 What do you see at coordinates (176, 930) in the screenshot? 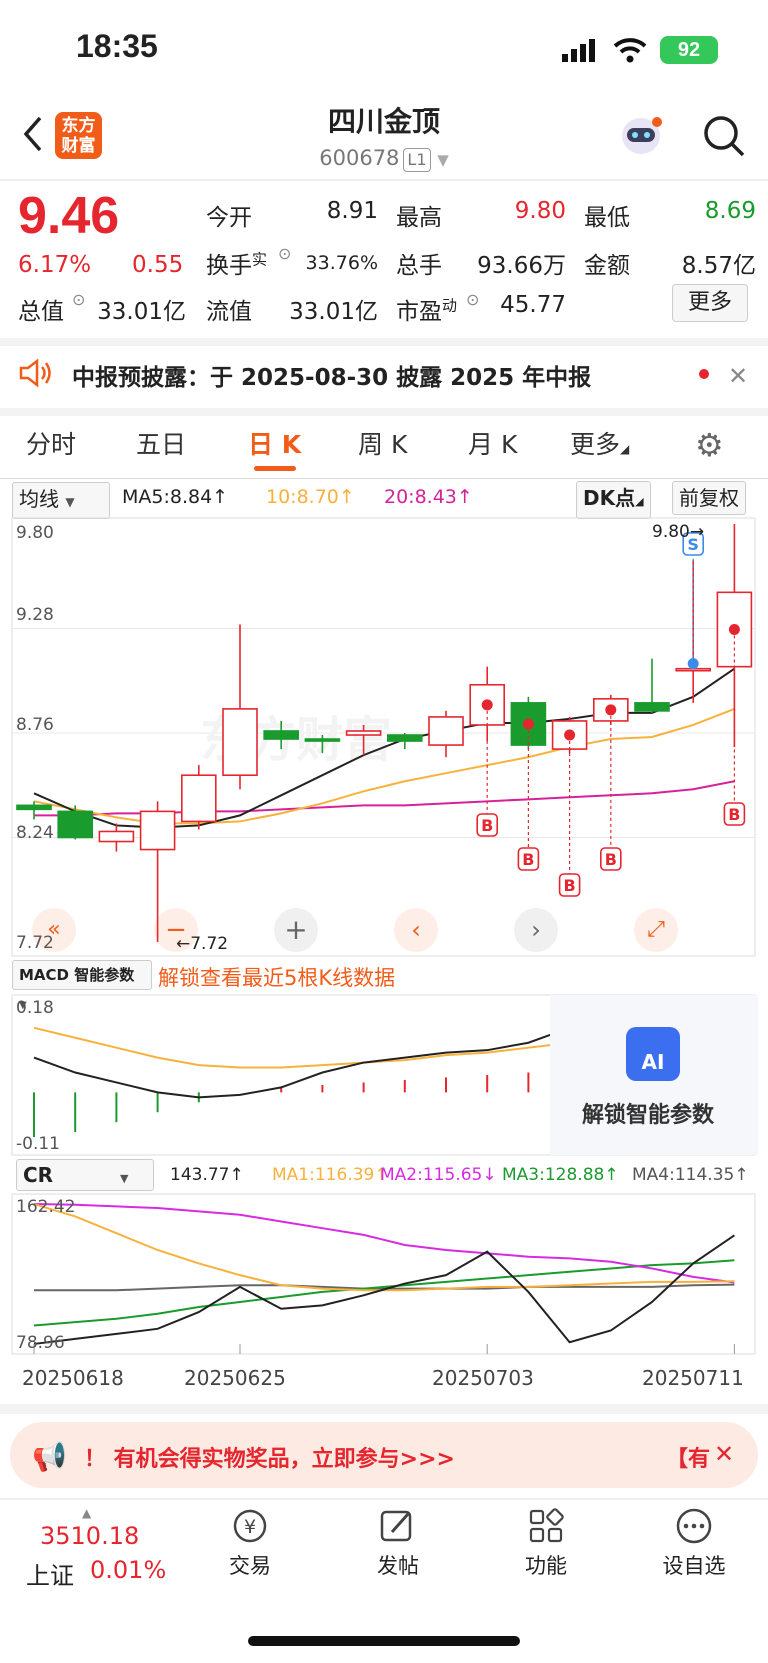
I see `zoom-out-icon: −` at bounding box center [176, 930].